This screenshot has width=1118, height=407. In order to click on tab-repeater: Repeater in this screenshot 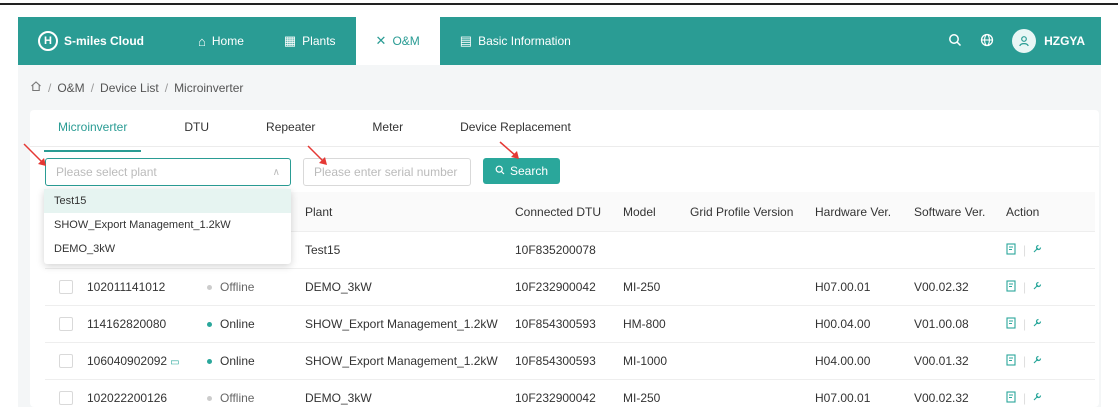, I will do `click(290, 133)`.